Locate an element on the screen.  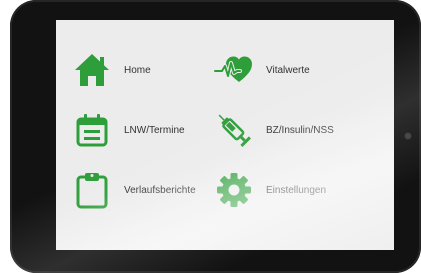
menu-item-lnw-termine: LNW/Termine is located at coordinates (128, 130).